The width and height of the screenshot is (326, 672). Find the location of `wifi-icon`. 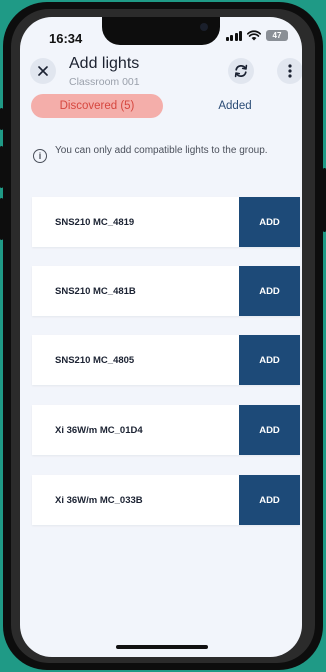

wifi-icon is located at coordinates (254, 35).